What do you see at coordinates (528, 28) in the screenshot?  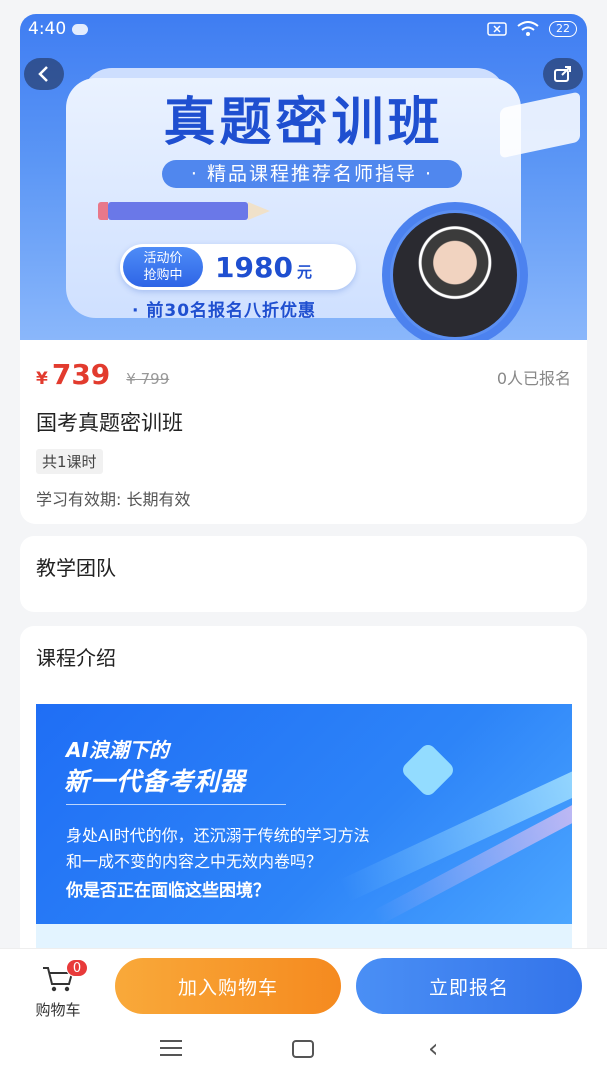 I see `wifi-icon` at bounding box center [528, 28].